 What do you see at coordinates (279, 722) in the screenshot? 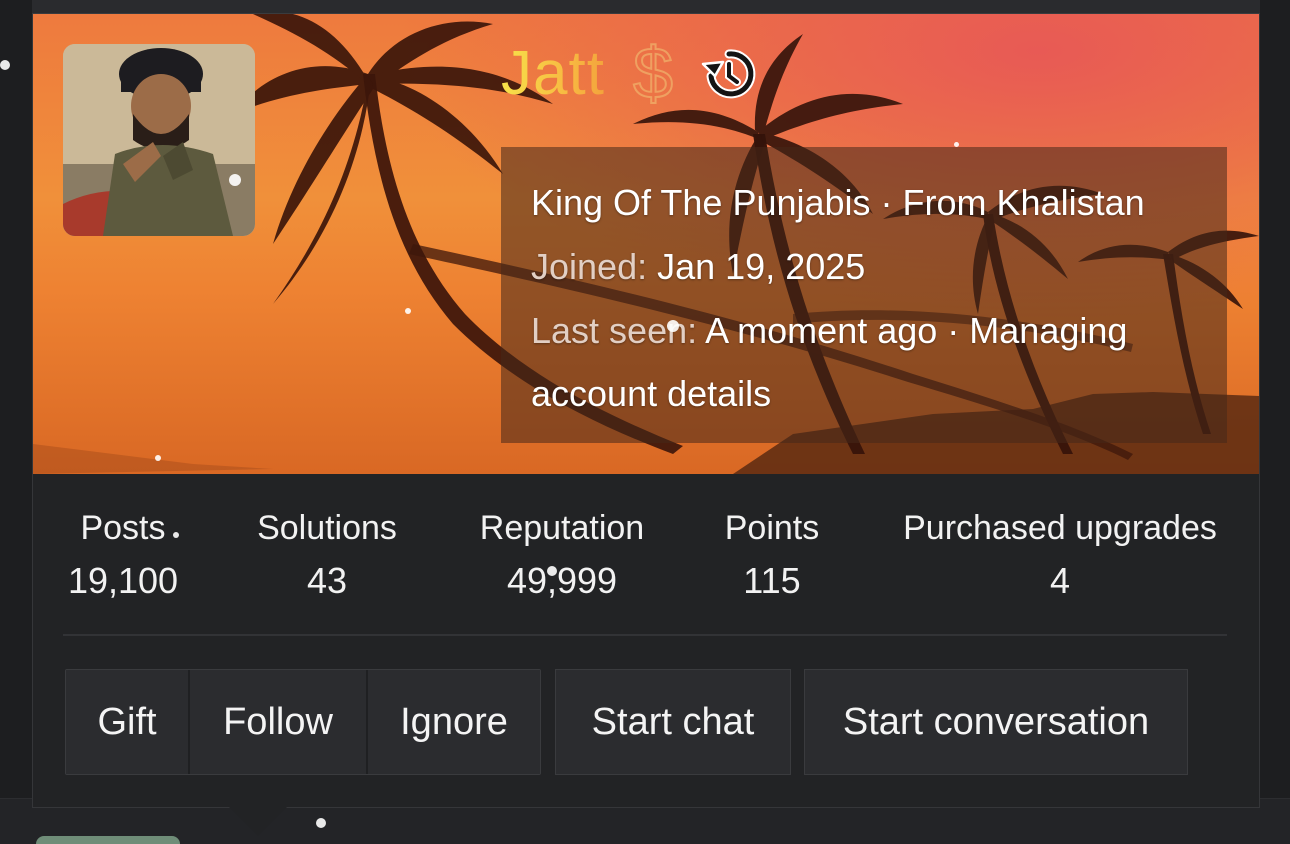
I see `follow-button: Follow` at bounding box center [279, 722].